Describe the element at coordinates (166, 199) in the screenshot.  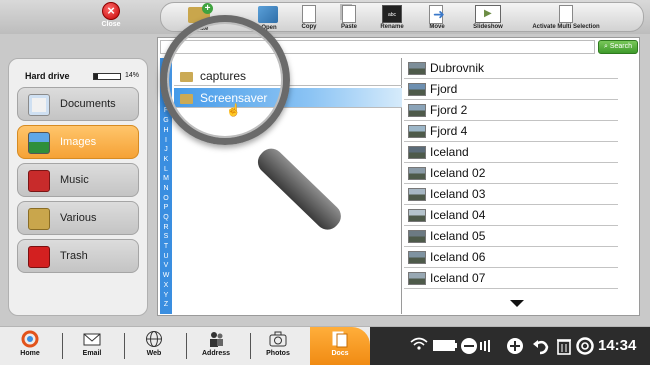
I see `alphabet-letter: O` at that location.